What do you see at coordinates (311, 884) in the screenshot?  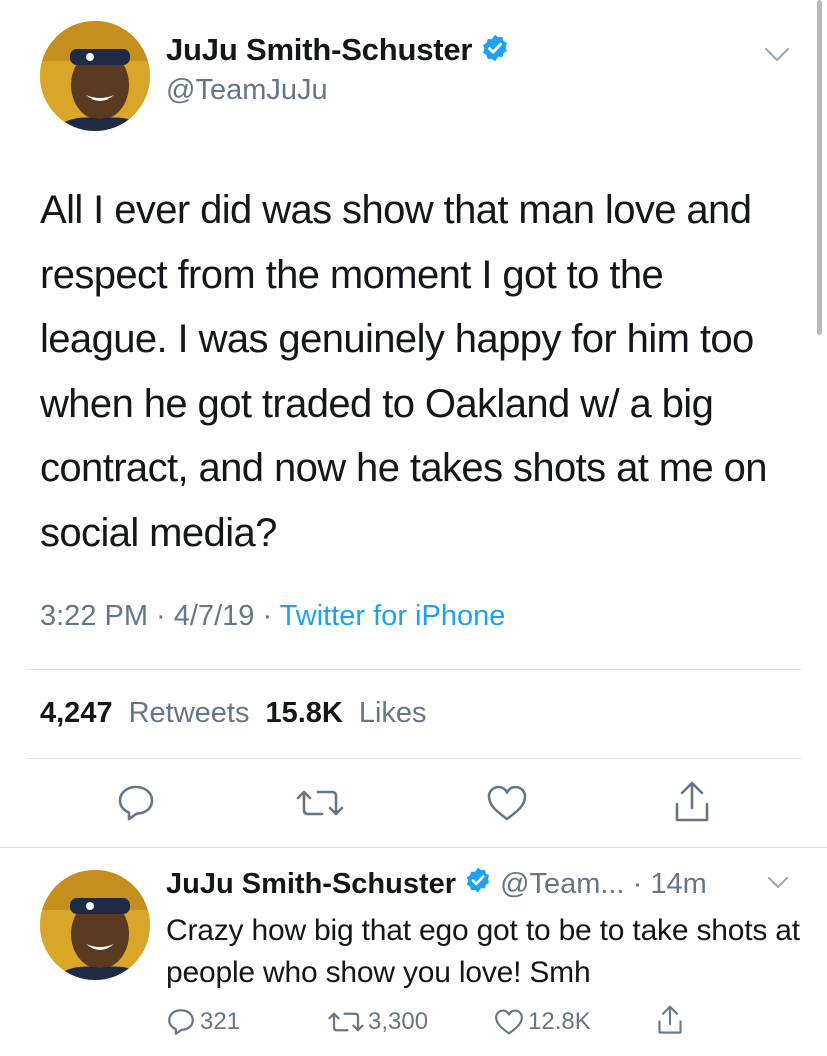 I see `reply-author-name: JuJu Smith-Schuster` at bounding box center [311, 884].